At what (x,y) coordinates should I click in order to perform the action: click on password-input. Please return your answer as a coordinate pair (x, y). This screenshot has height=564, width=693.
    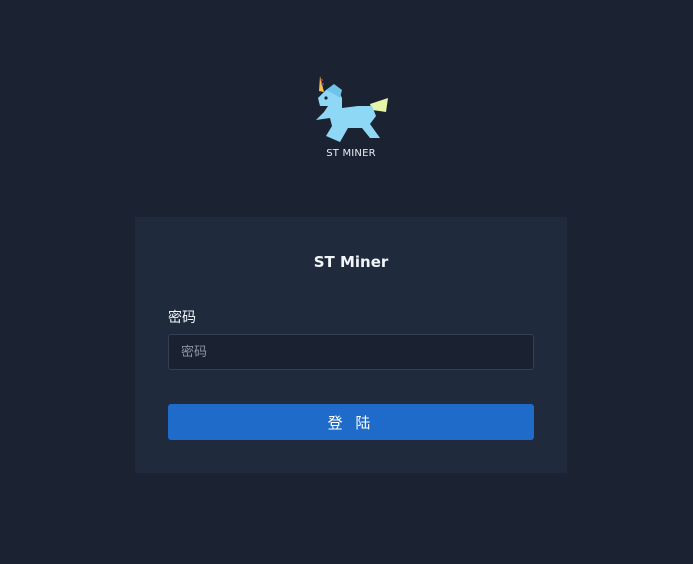
    Looking at the image, I should click on (351, 352).